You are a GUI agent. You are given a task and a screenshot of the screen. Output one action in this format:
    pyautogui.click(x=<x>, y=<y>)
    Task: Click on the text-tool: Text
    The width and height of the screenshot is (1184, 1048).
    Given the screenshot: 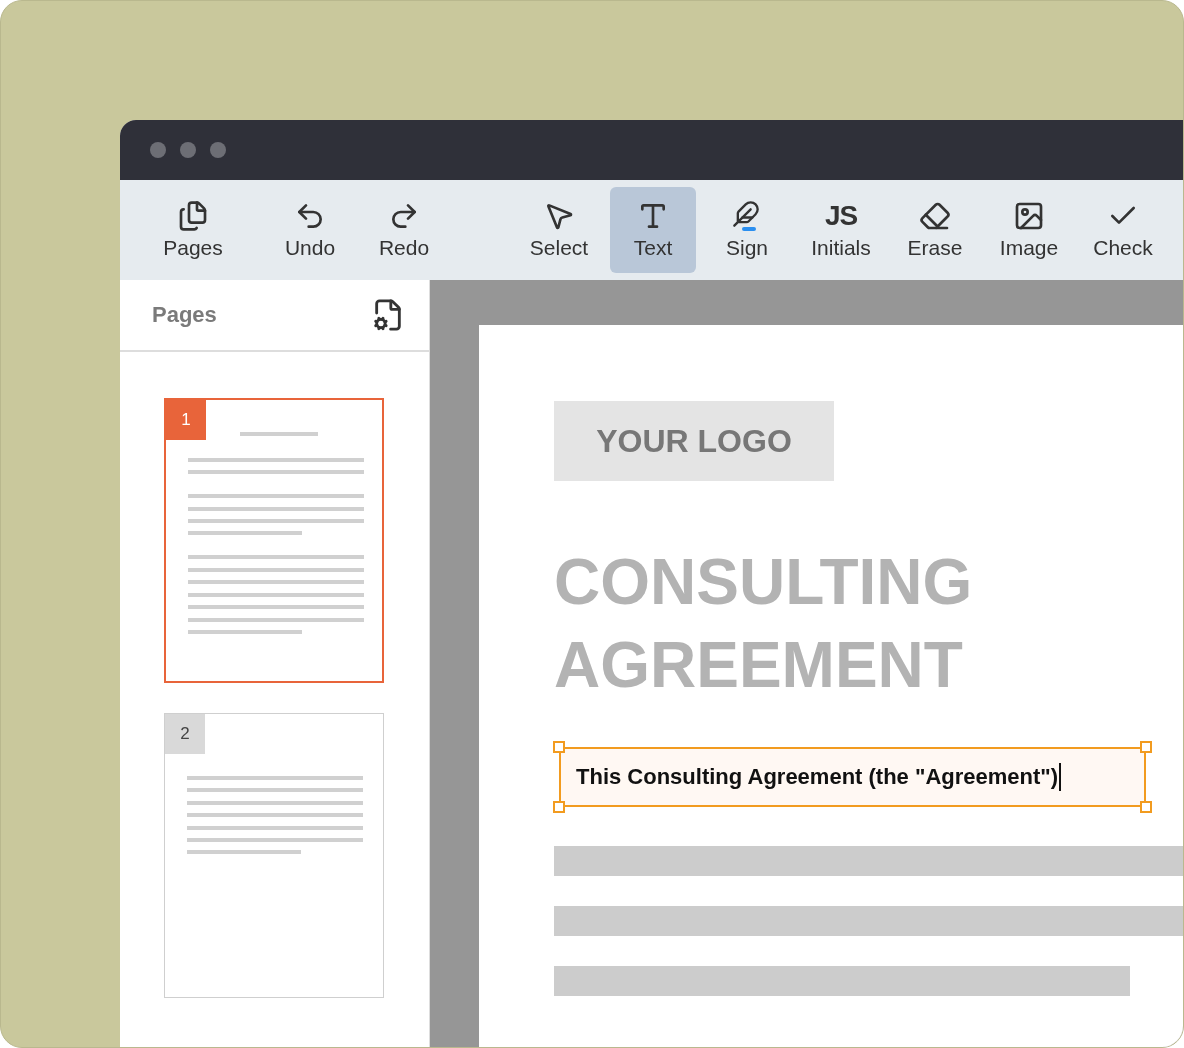 What is the action you would take?
    pyautogui.click(x=653, y=230)
    